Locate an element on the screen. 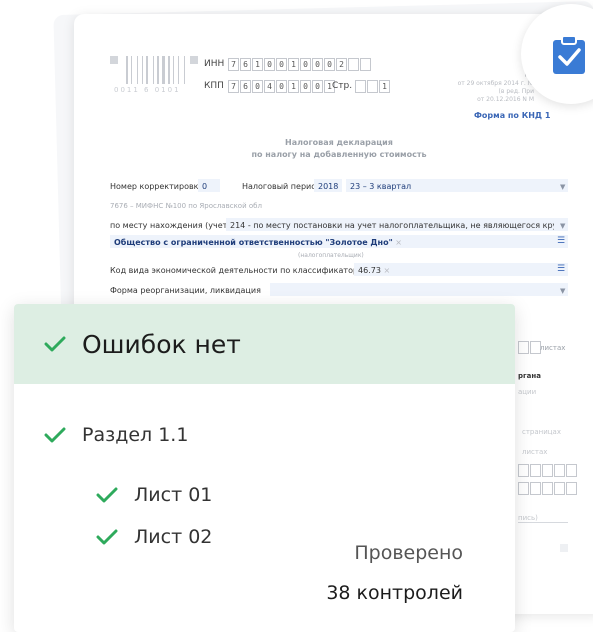 Image resolution: width=593 pixels, height=632 pixels. page-cells: 1 is located at coordinates (373, 86).